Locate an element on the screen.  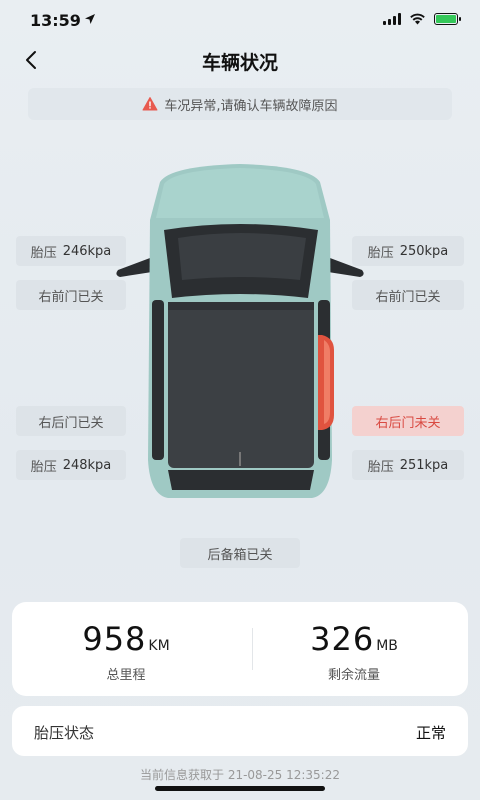
battery-charging-icon is located at coordinates (447, 19).